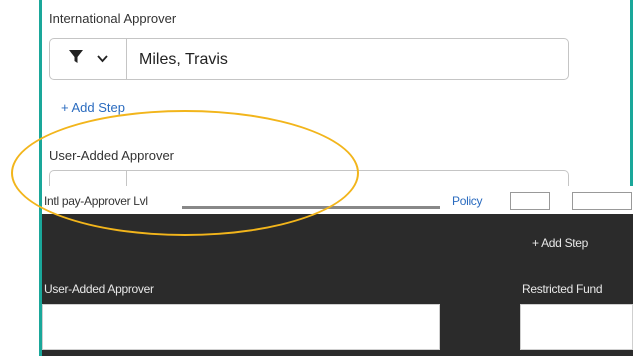 This screenshot has width=636, height=360. What do you see at coordinates (309, 59) in the screenshot?
I see `international-approver-field: Miles, Travis` at bounding box center [309, 59].